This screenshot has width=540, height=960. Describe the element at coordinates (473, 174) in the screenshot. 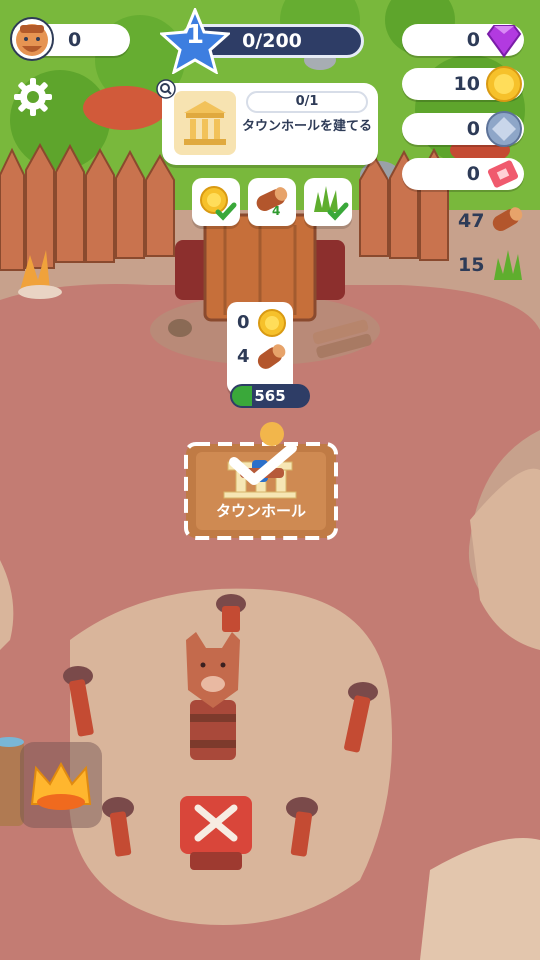

I see `tickets-value: 0` at that location.